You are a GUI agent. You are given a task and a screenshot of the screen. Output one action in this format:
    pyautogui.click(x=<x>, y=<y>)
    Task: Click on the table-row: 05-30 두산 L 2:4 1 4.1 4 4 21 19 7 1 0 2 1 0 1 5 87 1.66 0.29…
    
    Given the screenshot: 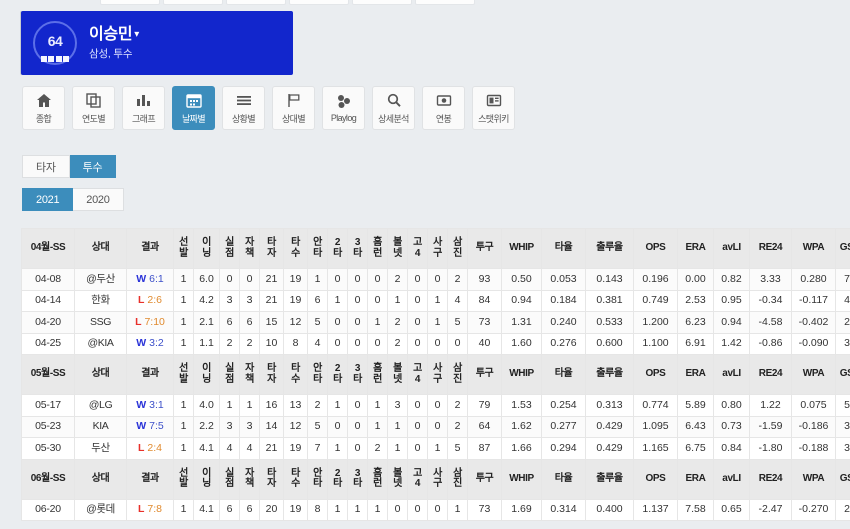 What is the action you would take?
    pyautogui.click(x=435, y=448)
    